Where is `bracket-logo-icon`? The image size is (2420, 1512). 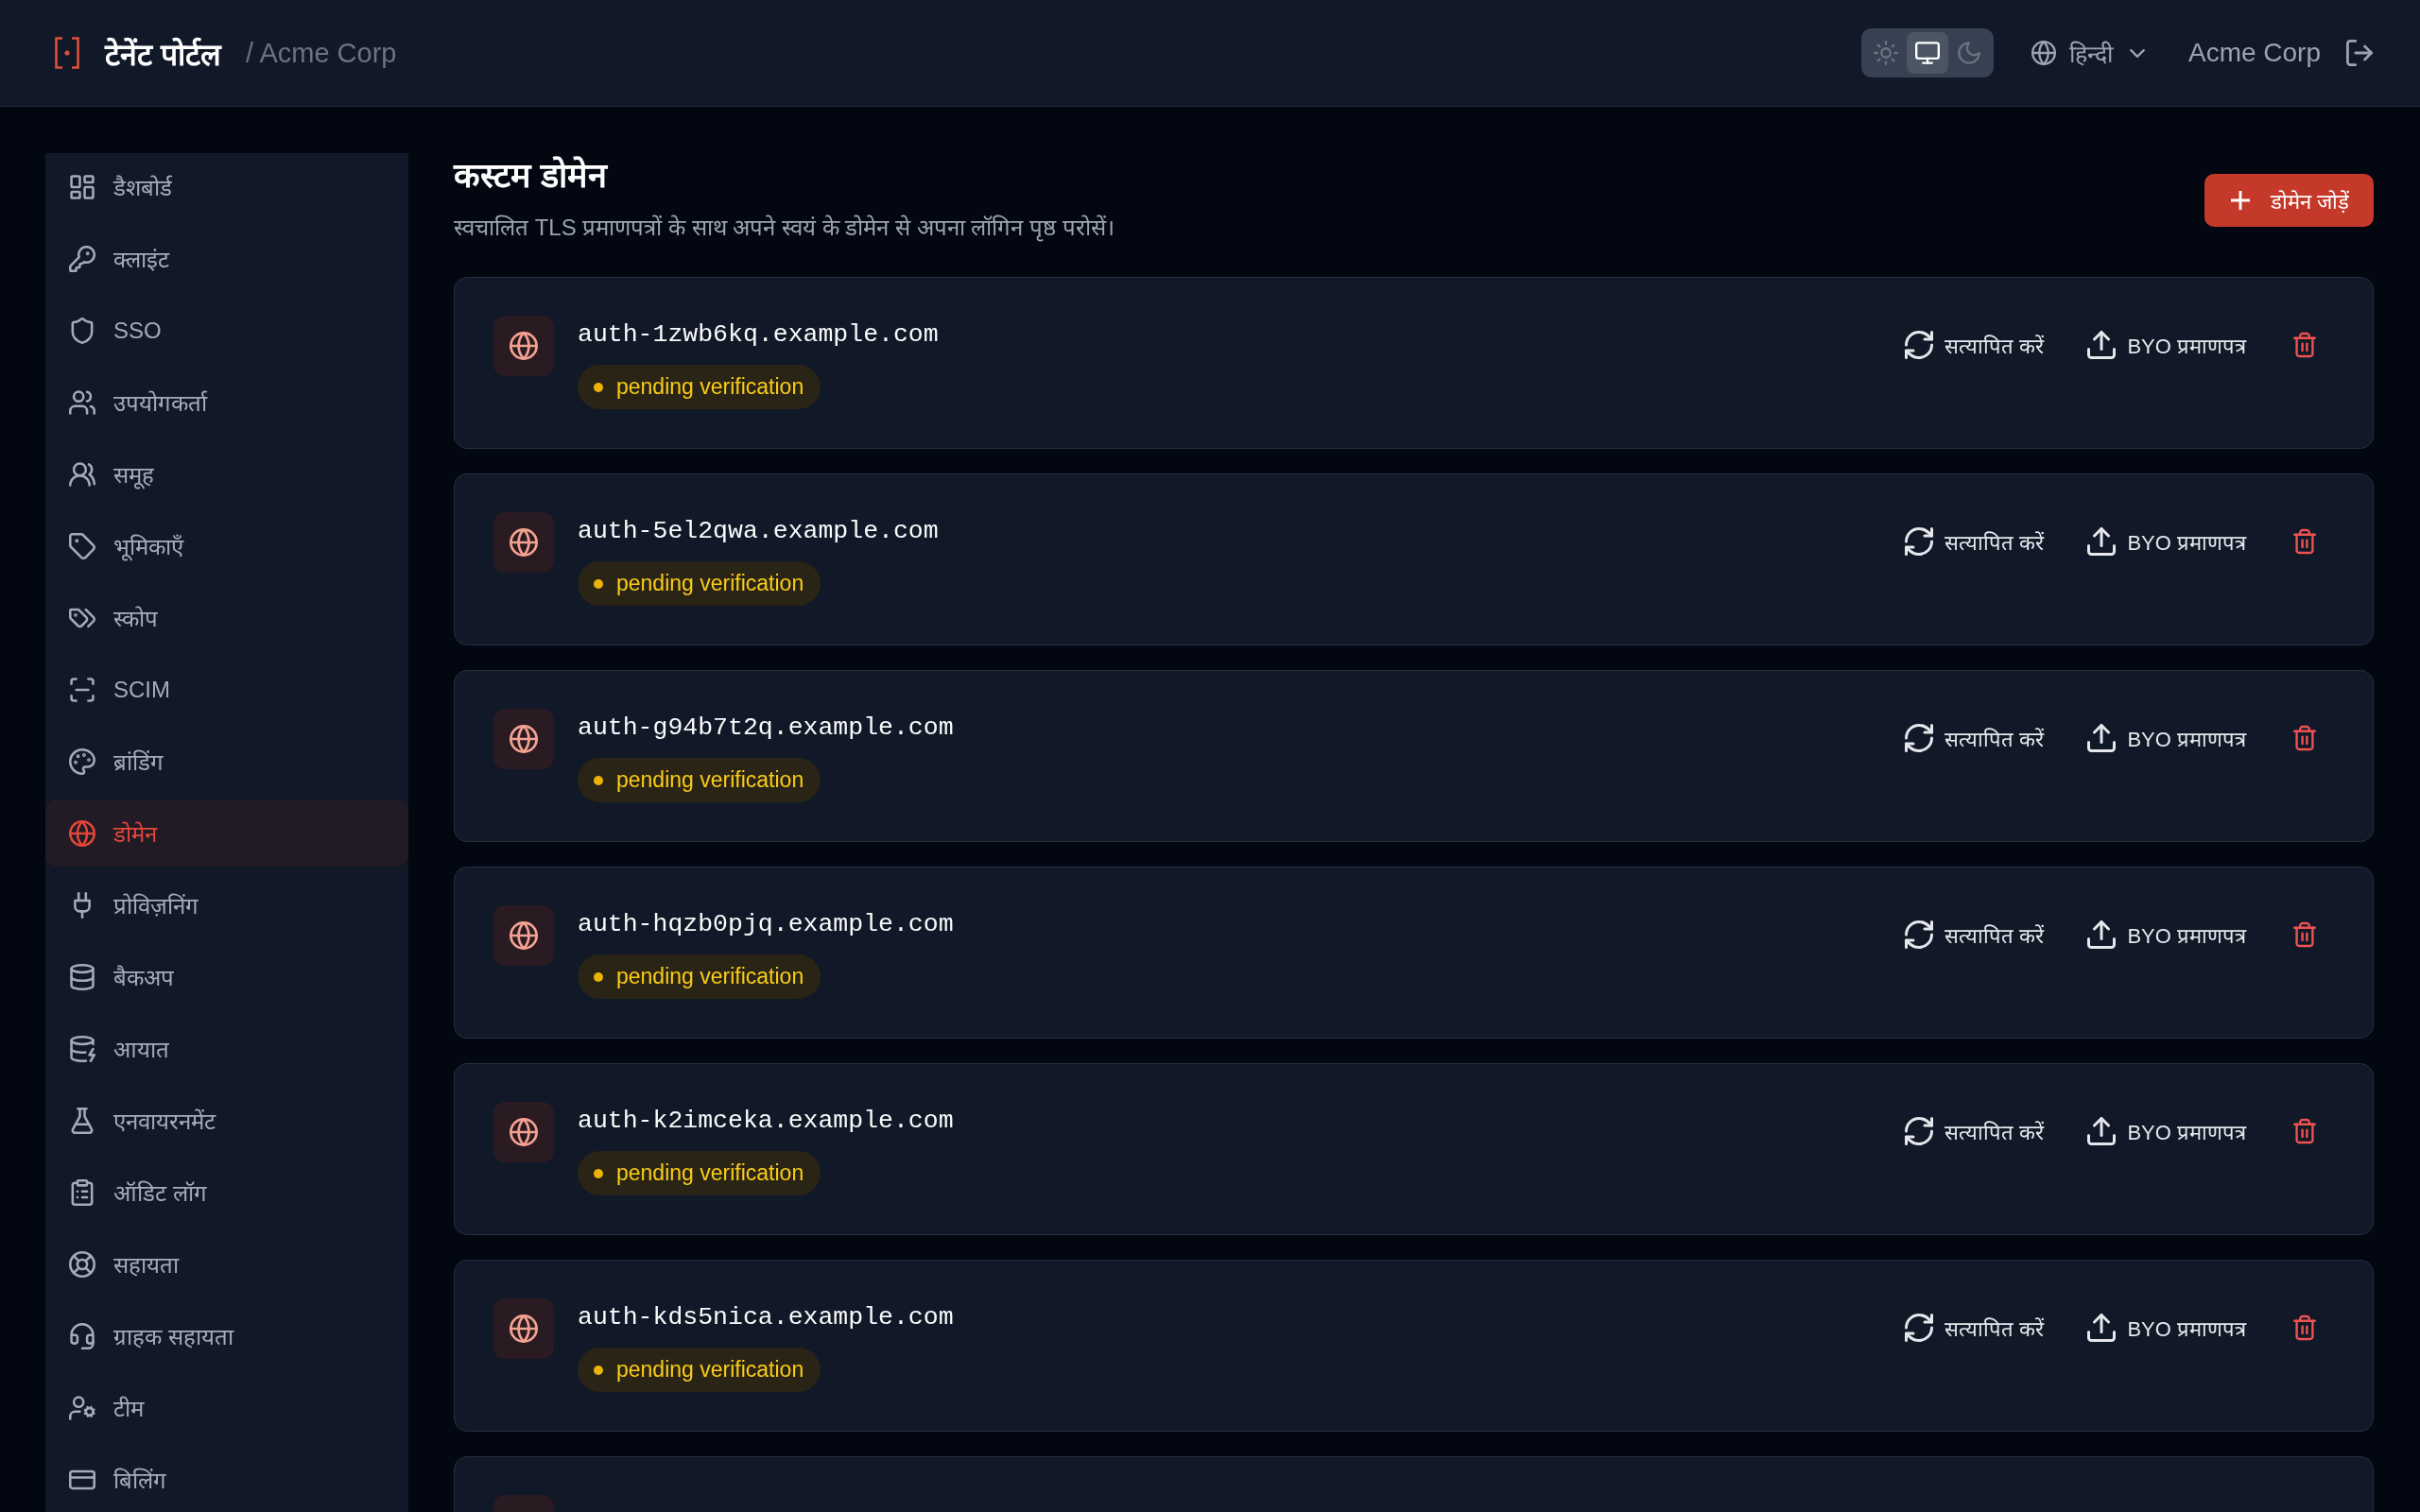 bracket-logo-icon is located at coordinates (67, 53).